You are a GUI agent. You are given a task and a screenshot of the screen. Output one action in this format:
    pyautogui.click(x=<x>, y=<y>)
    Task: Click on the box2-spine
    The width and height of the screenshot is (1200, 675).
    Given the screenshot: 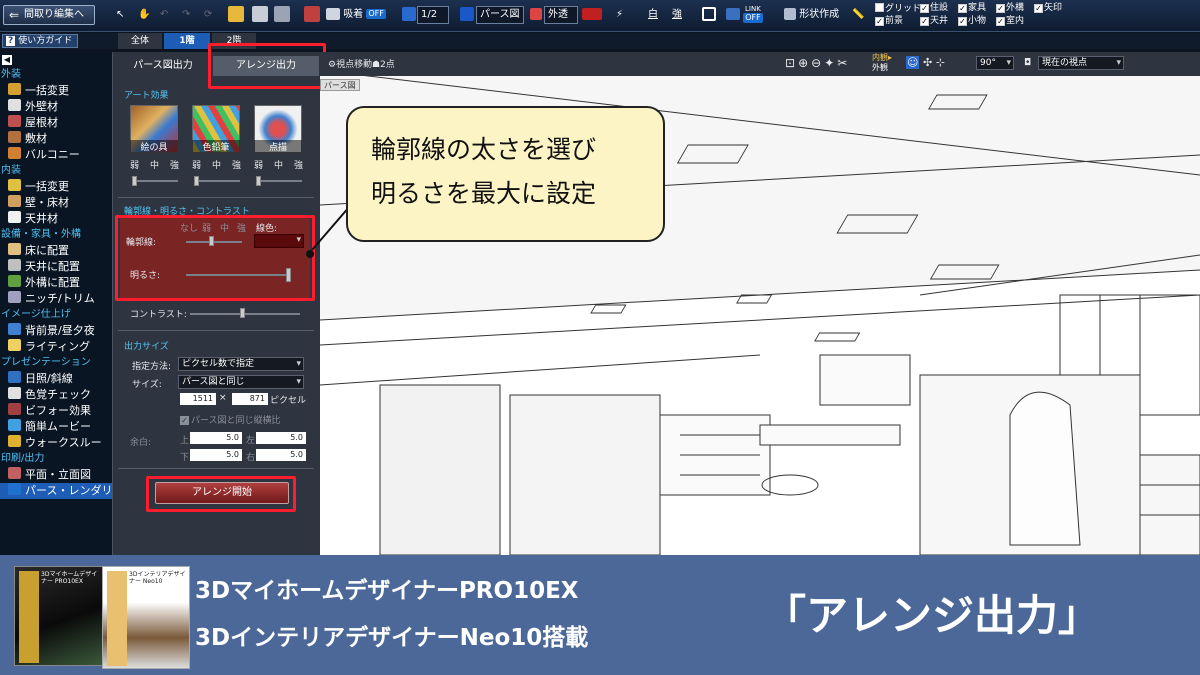 What is the action you would take?
    pyautogui.click(x=117, y=618)
    